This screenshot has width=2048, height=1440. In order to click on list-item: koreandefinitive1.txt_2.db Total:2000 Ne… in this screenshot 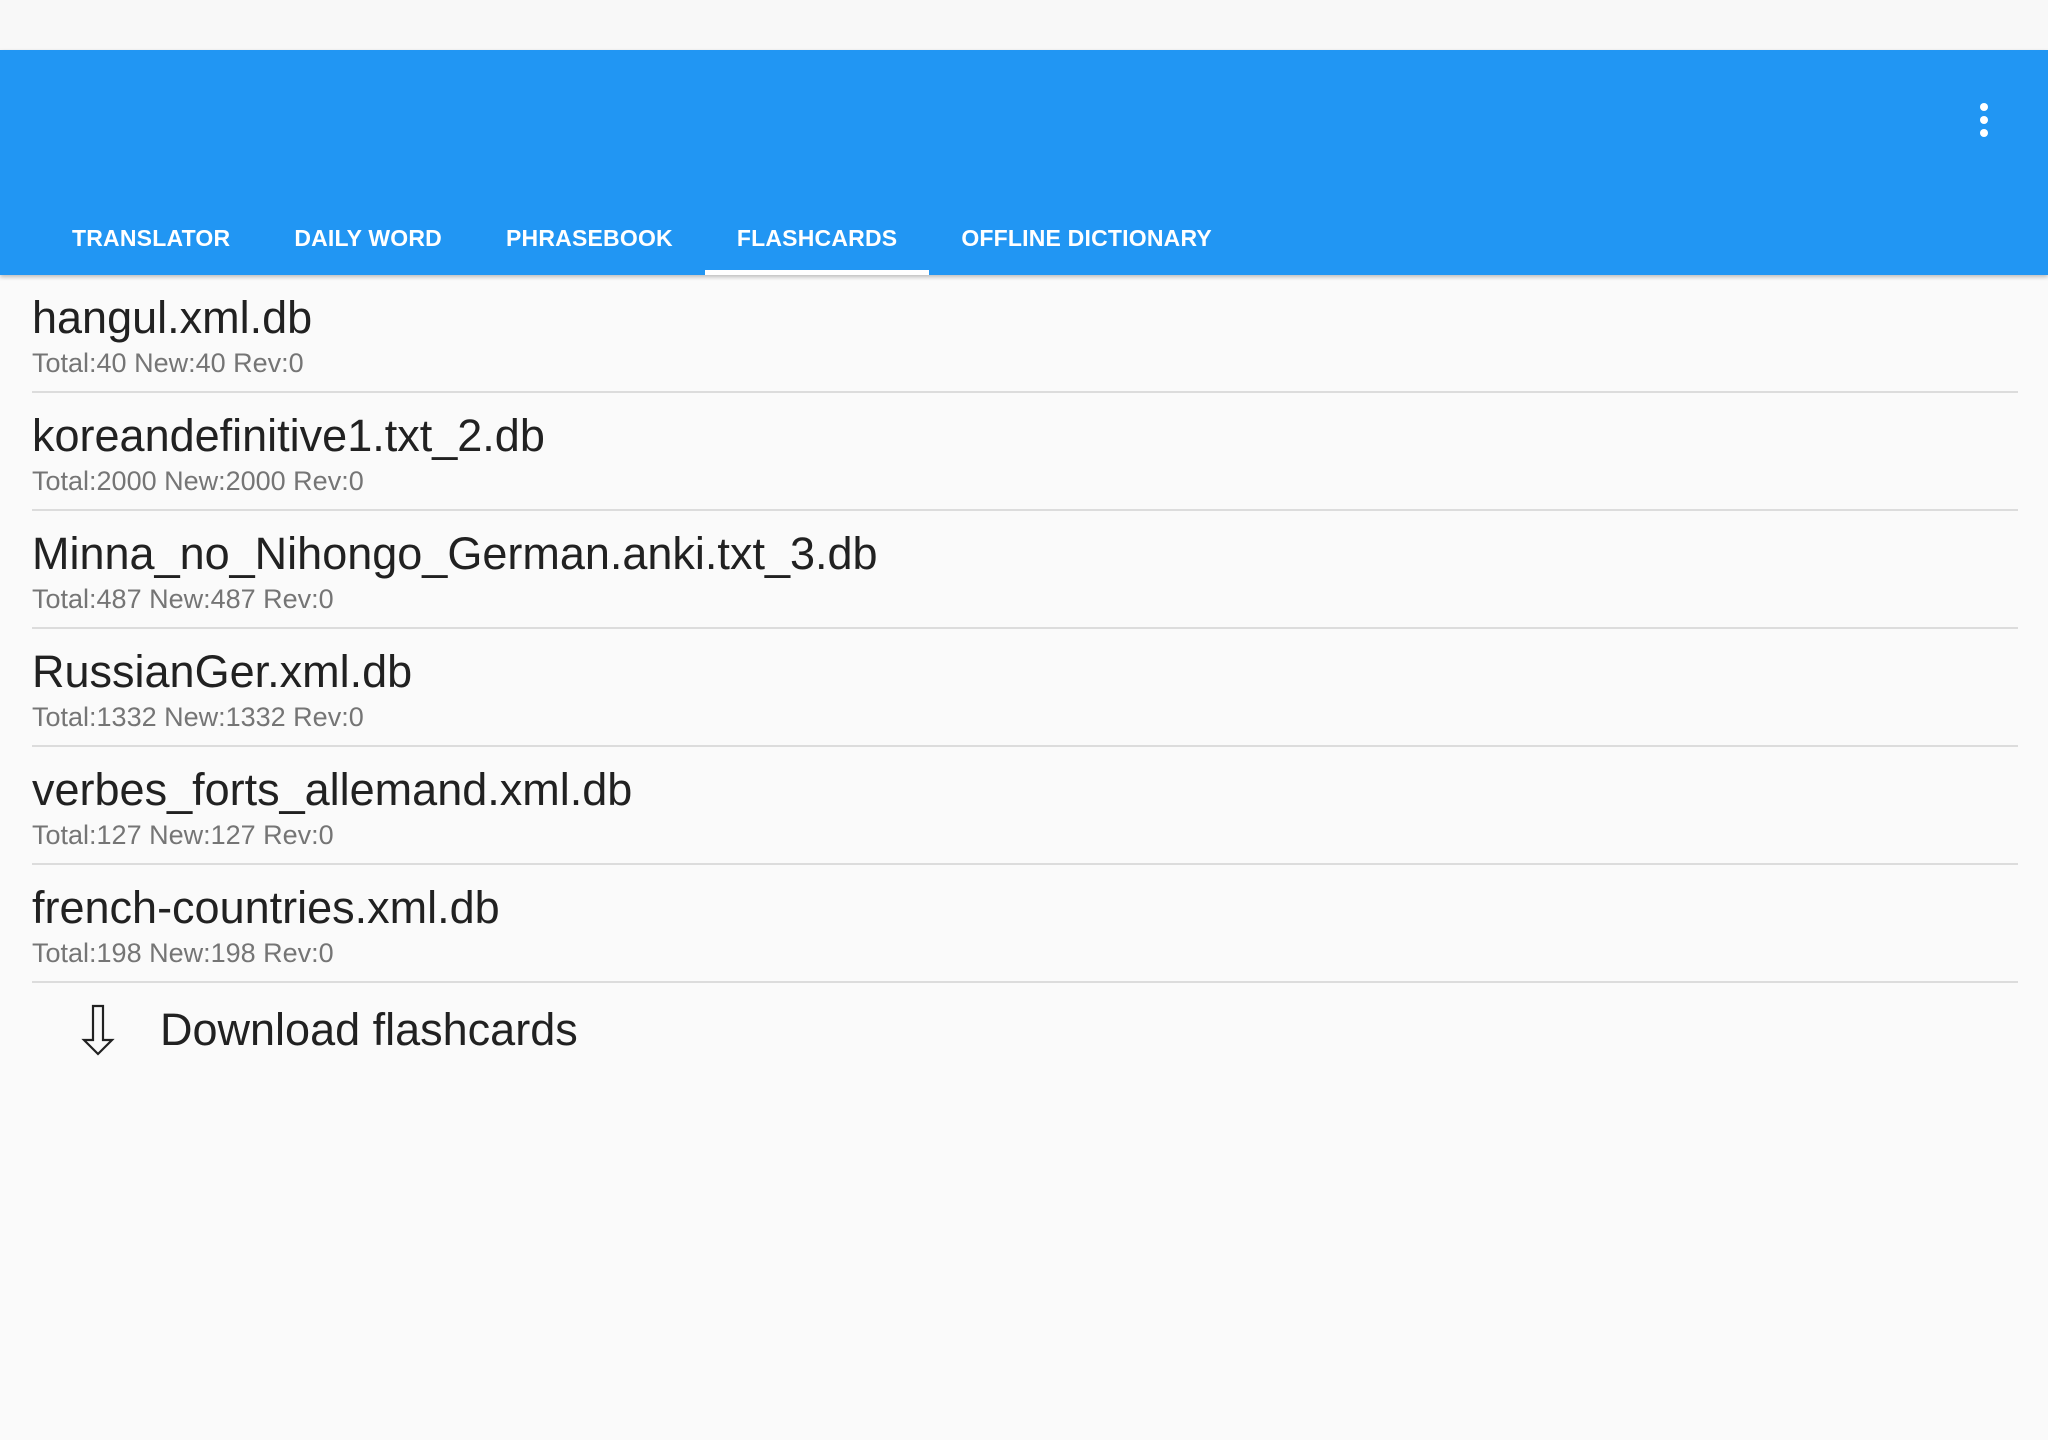, I will do `click(1025, 452)`.